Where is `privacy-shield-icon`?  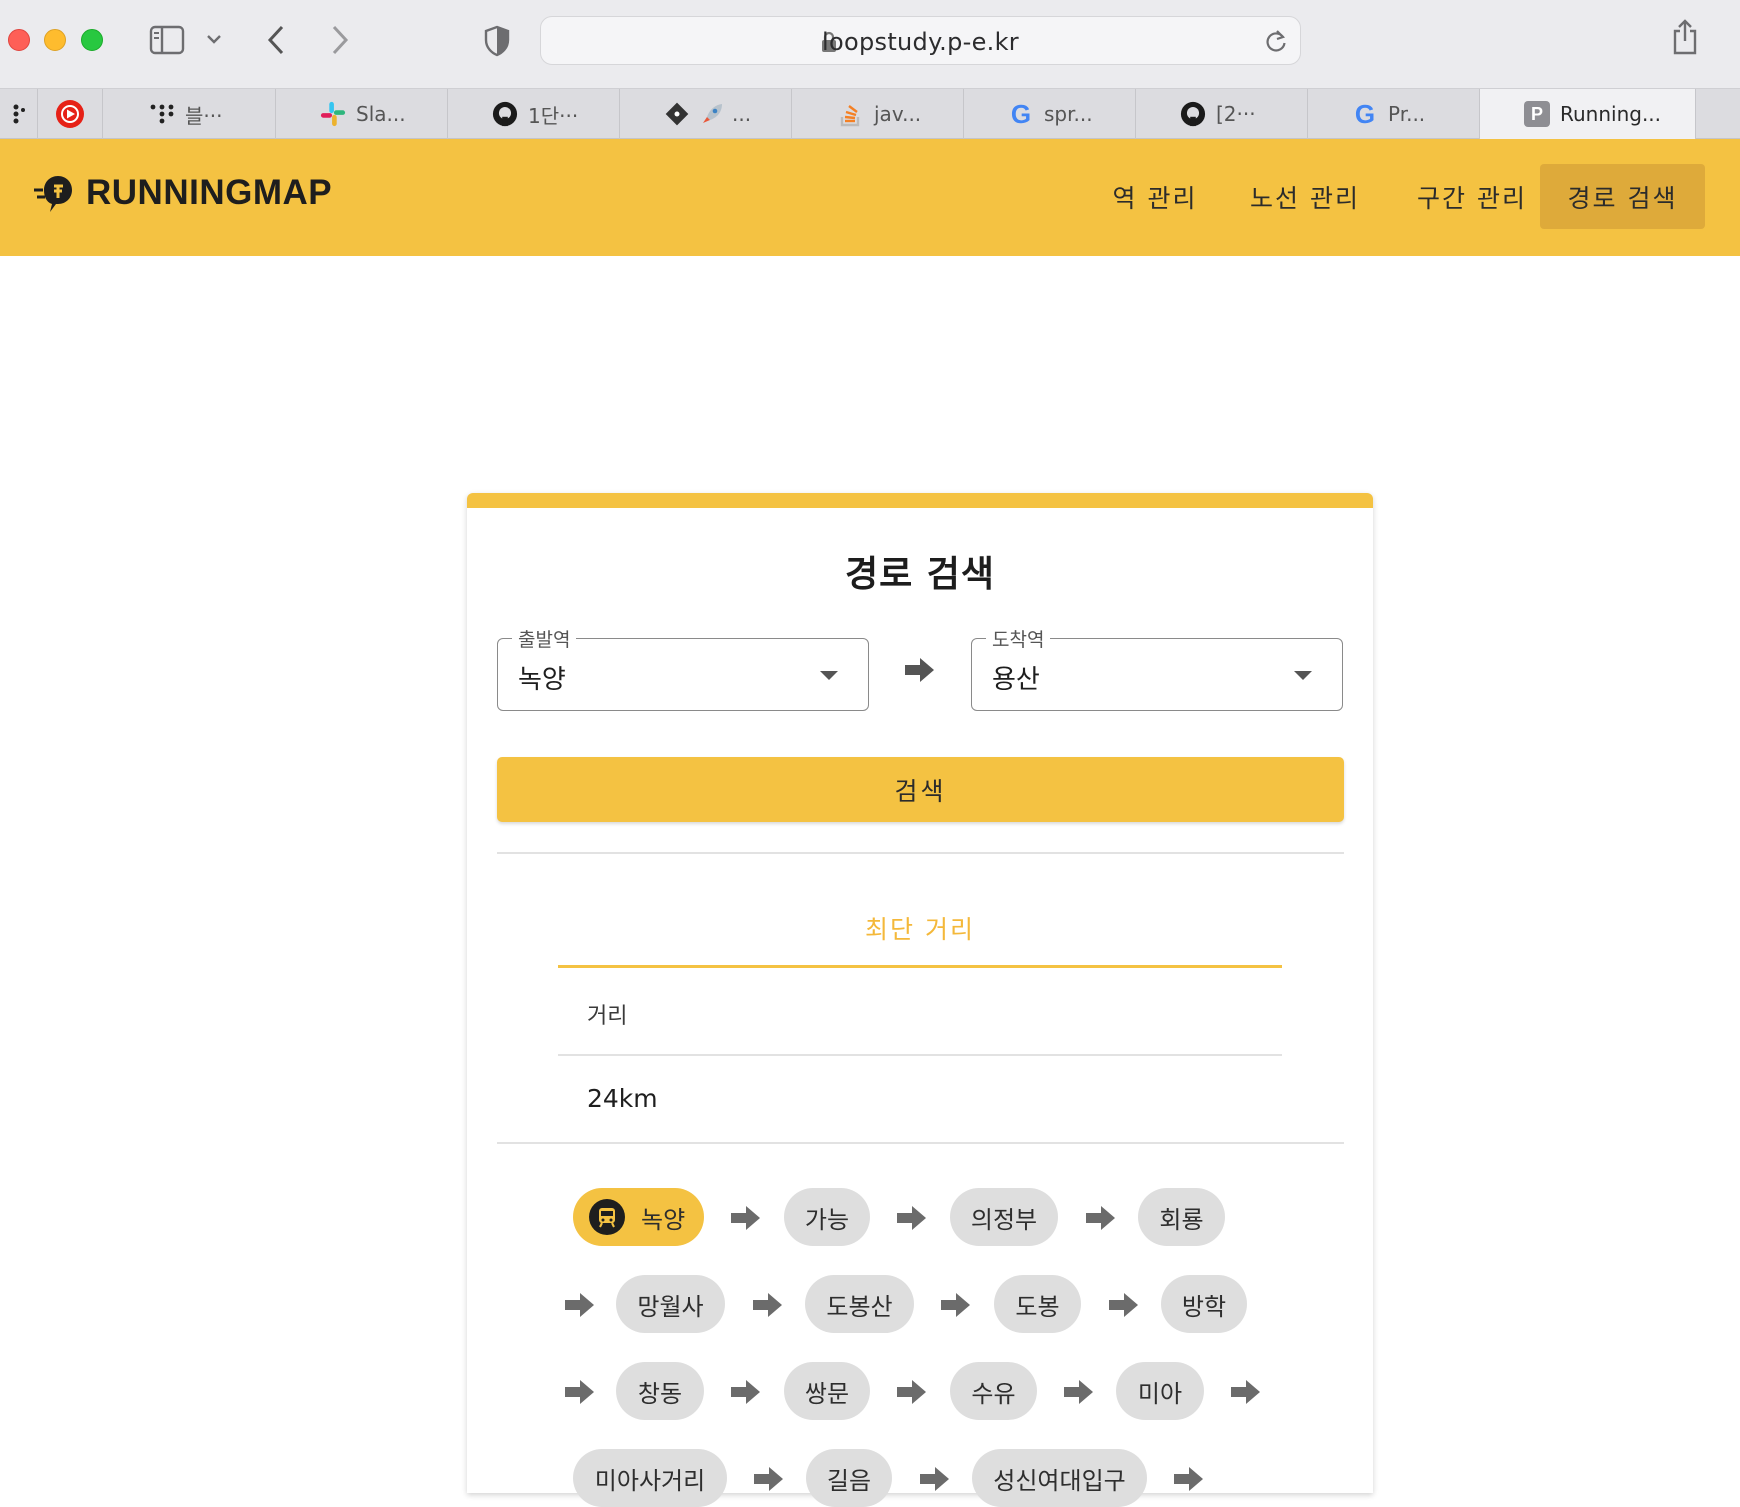
privacy-shield-icon is located at coordinates (497, 41).